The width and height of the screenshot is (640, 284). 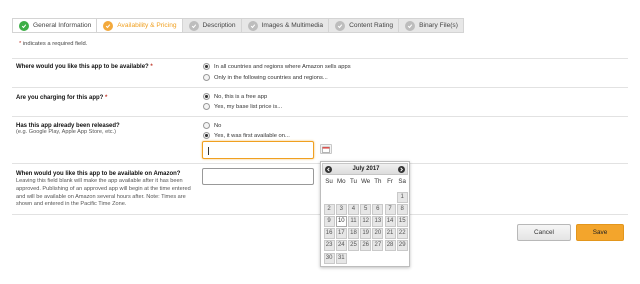 What do you see at coordinates (378, 234) in the screenshot?
I see `calendar-day: 20` at bounding box center [378, 234].